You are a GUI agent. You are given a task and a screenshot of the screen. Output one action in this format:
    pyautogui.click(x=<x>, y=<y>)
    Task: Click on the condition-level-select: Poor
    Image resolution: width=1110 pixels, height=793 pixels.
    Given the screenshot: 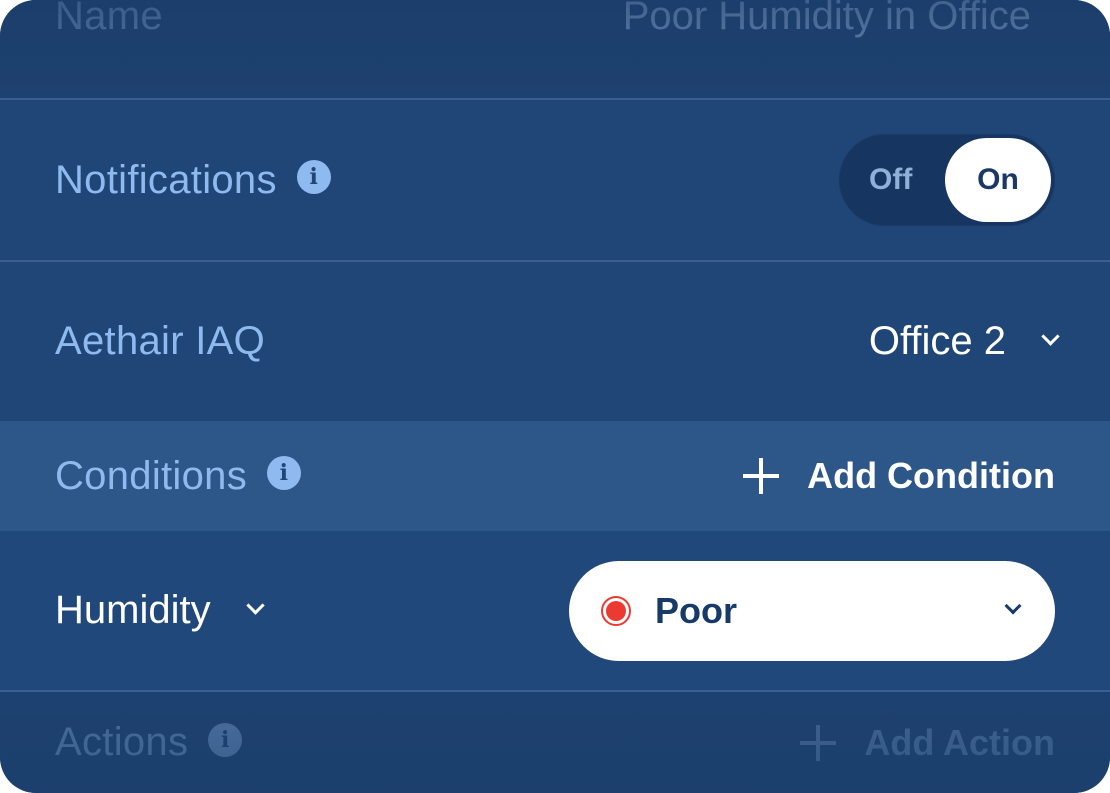 What is the action you would take?
    pyautogui.click(x=812, y=610)
    